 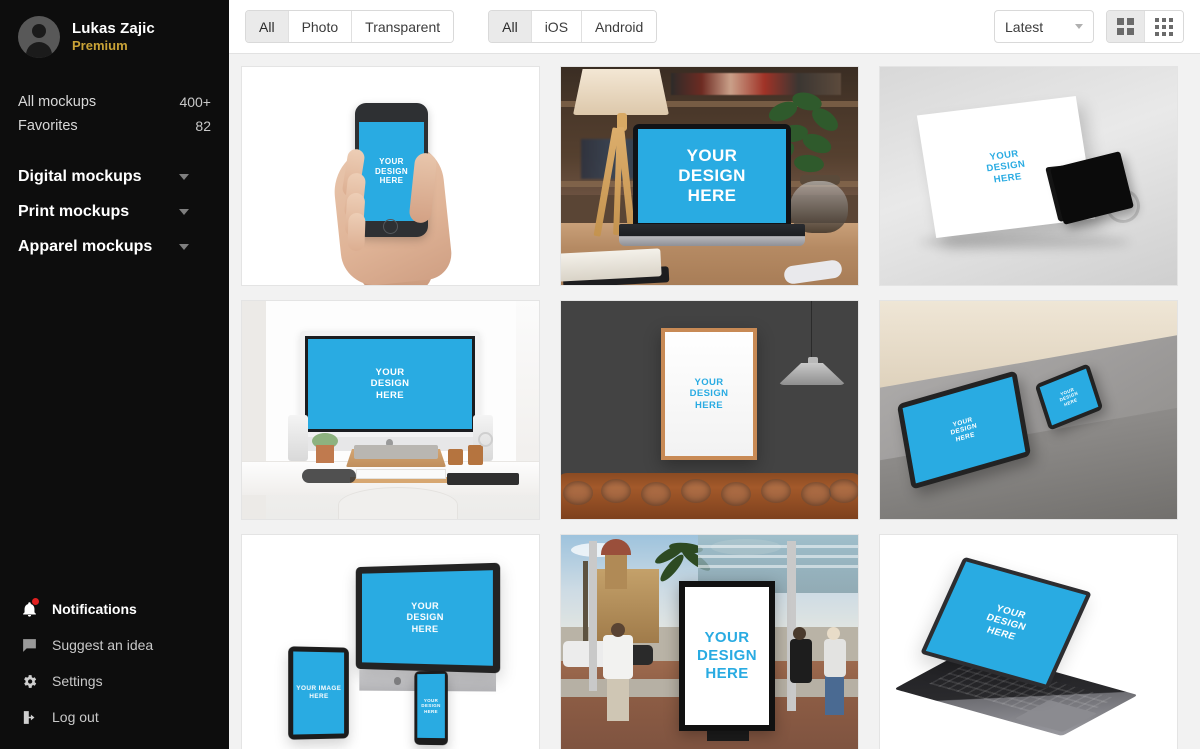 What do you see at coordinates (29, 609) in the screenshot?
I see `bell-icon` at bounding box center [29, 609].